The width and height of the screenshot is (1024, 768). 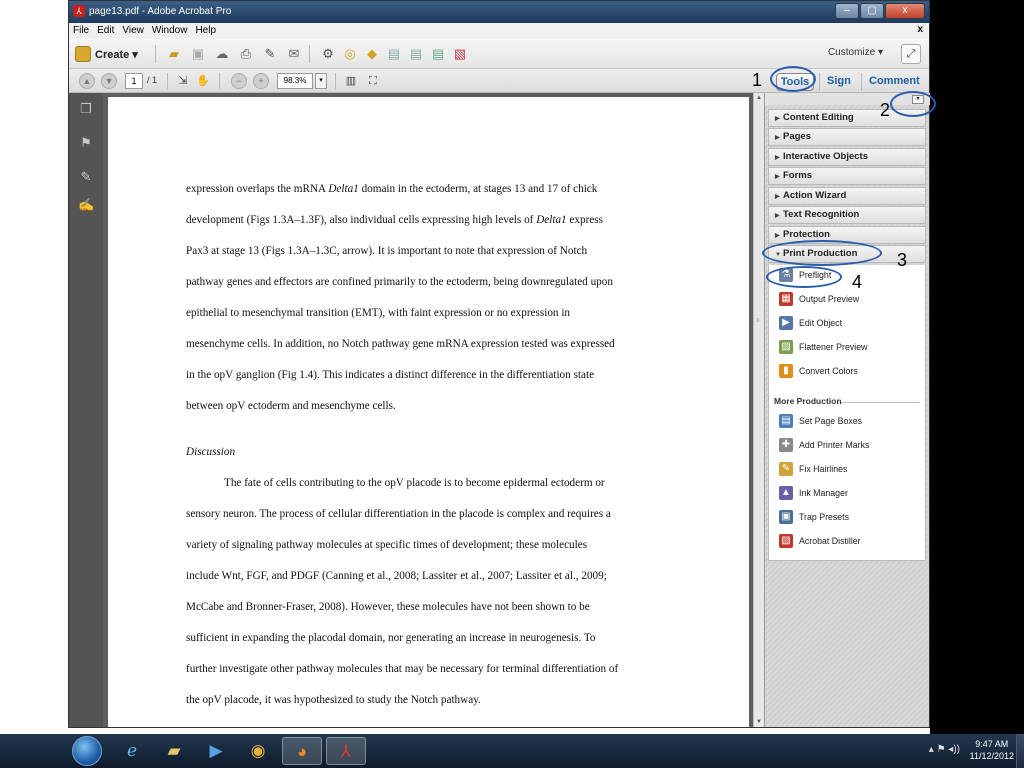 I want to click on tool-acrobat-distiller: ▧ Acrobat Distiller, so click(x=820, y=541).